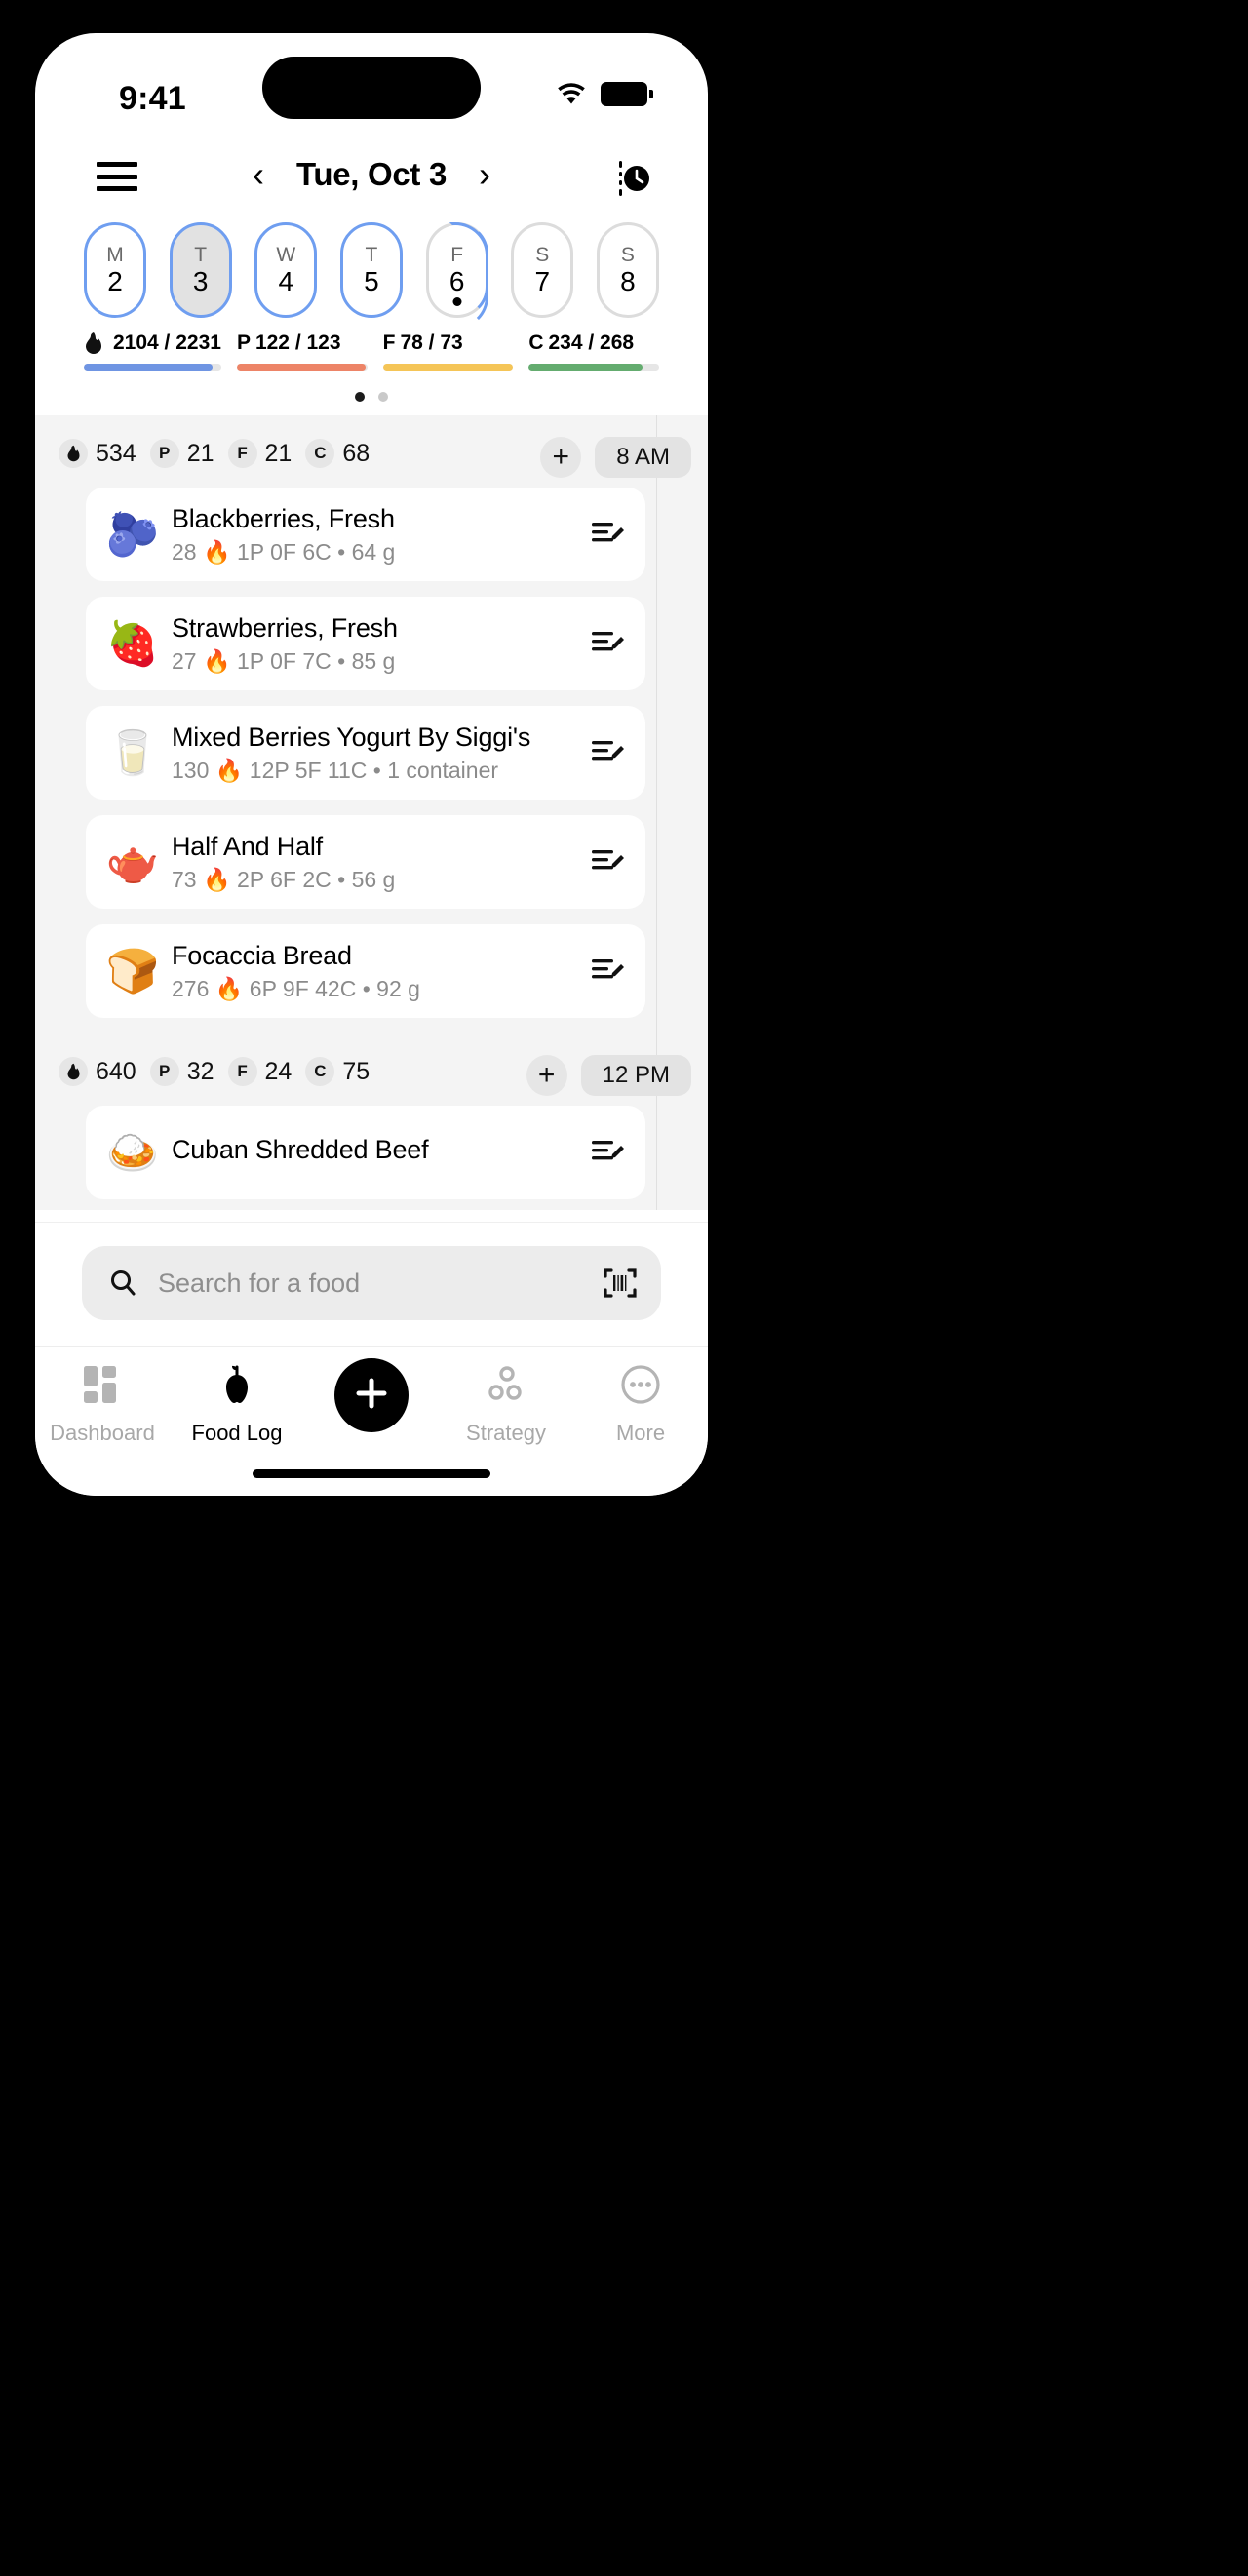  What do you see at coordinates (237, 1433) in the screenshot?
I see `tab-label: Food Log` at bounding box center [237, 1433].